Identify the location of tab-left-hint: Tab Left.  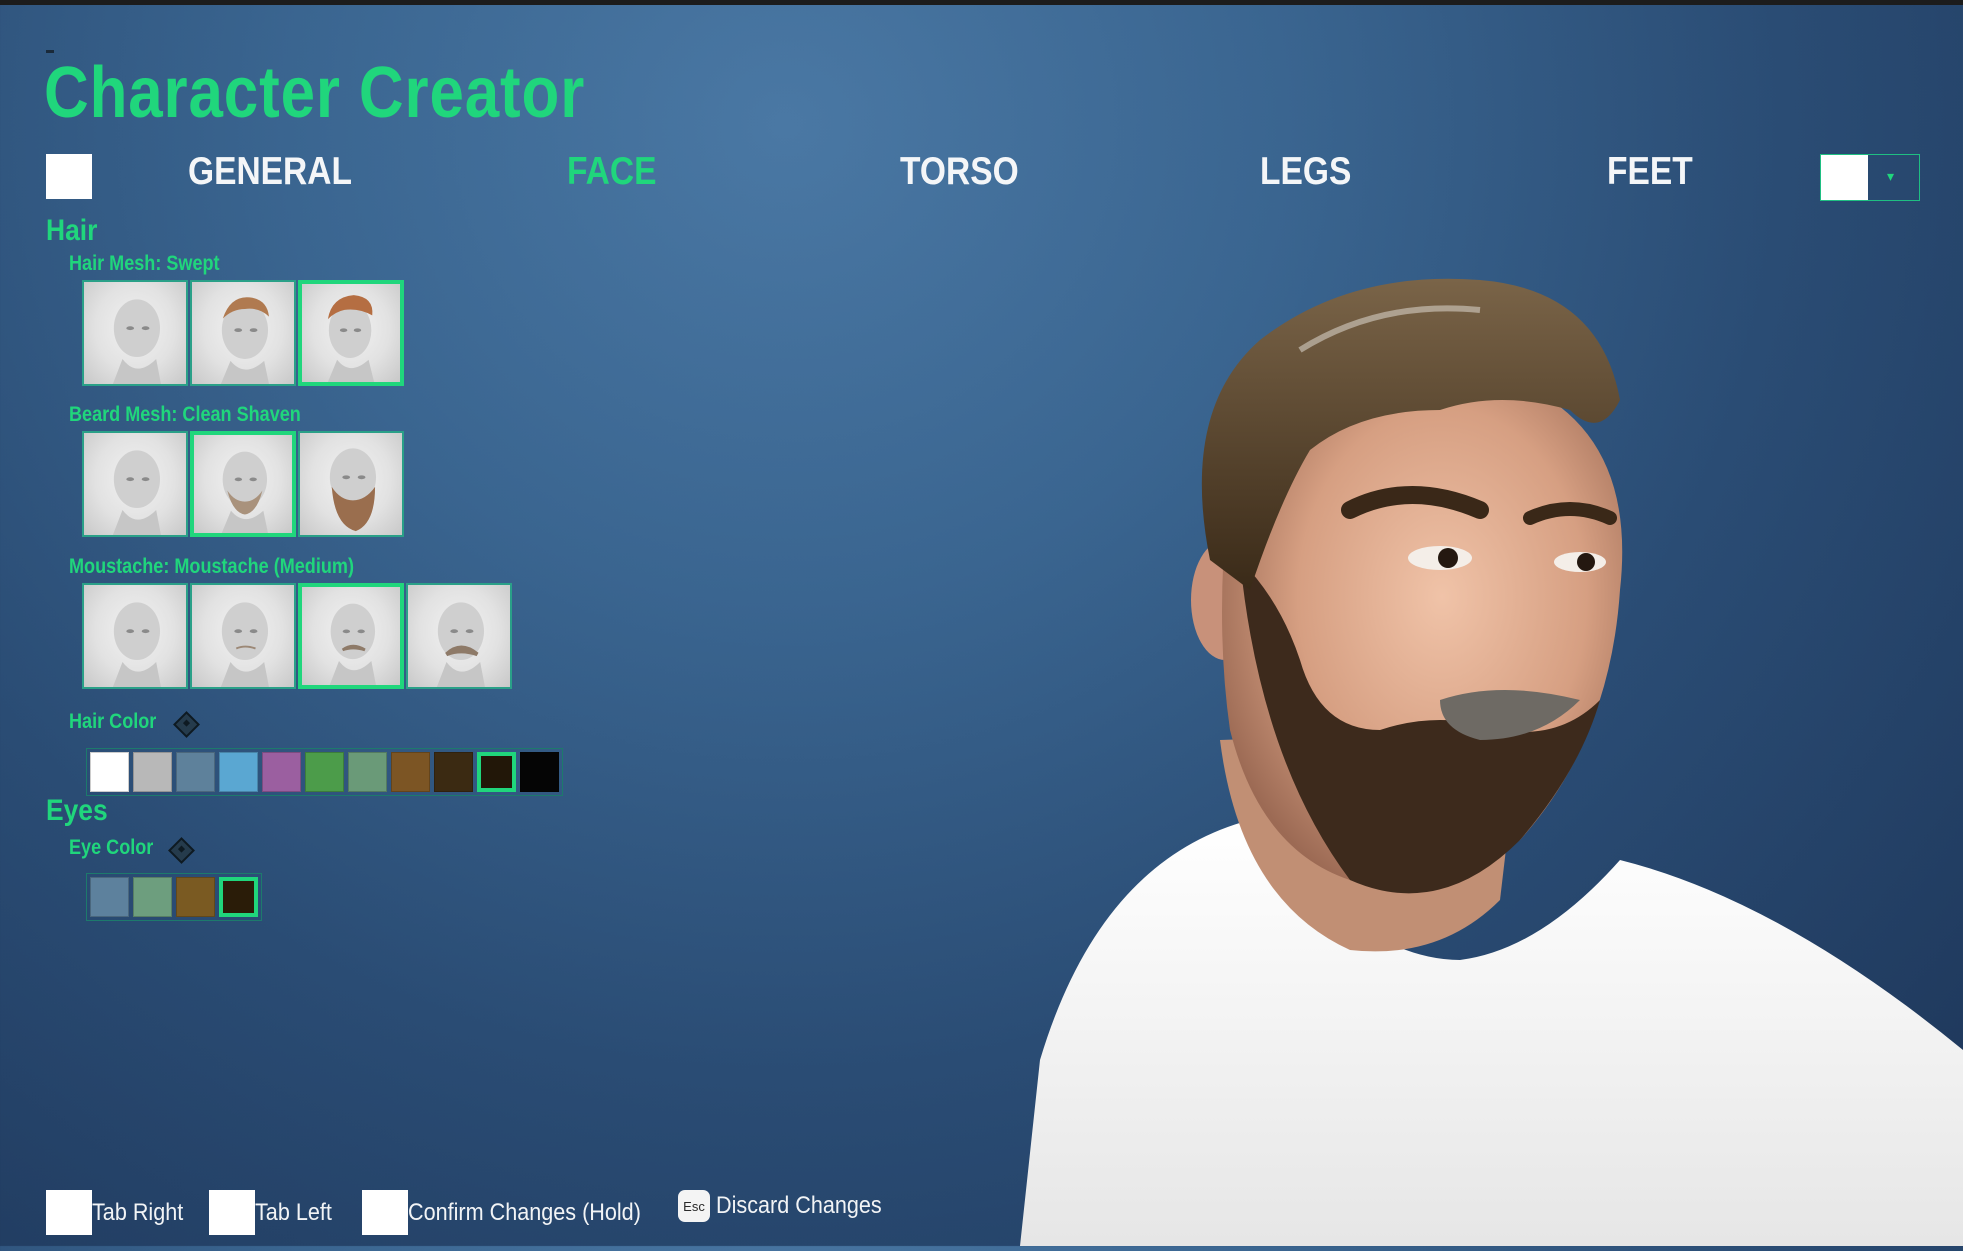
(274, 1212).